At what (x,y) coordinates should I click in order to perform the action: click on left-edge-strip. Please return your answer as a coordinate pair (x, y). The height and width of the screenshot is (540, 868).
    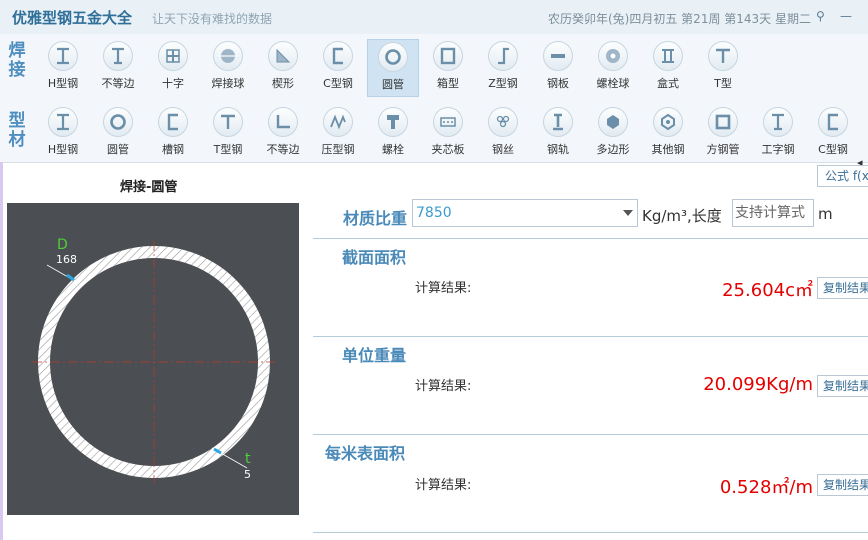
    Looking at the image, I should click on (1, 351).